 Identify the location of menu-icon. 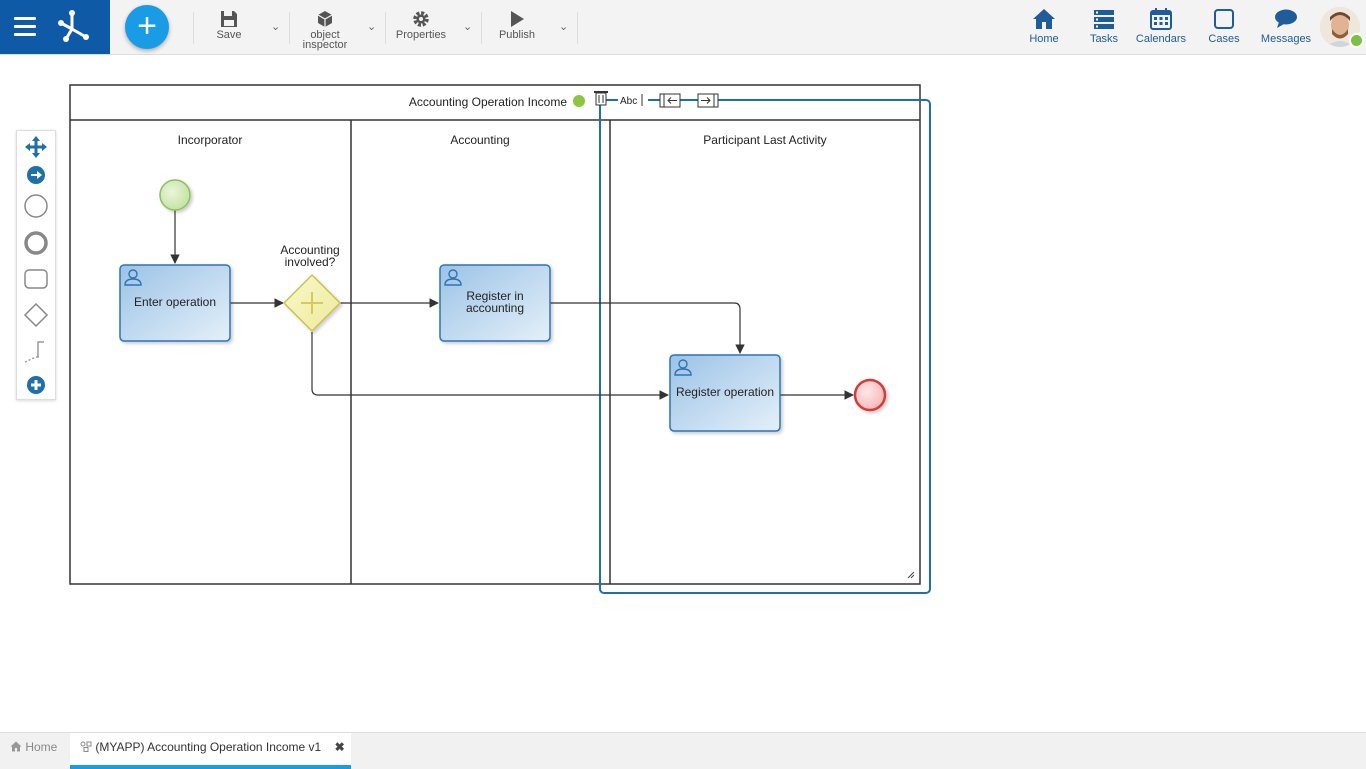
(25, 27).